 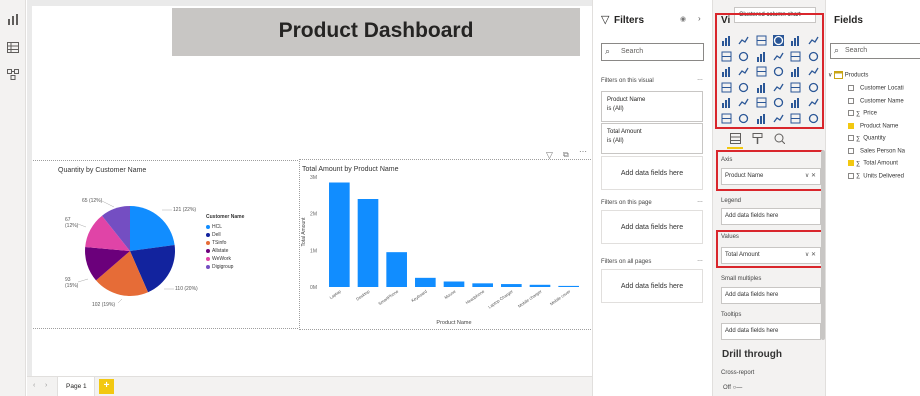 What do you see at coordinates (368, 243) in the screenshot?
I see `bar-desktop` at bounding box center [368, 243].